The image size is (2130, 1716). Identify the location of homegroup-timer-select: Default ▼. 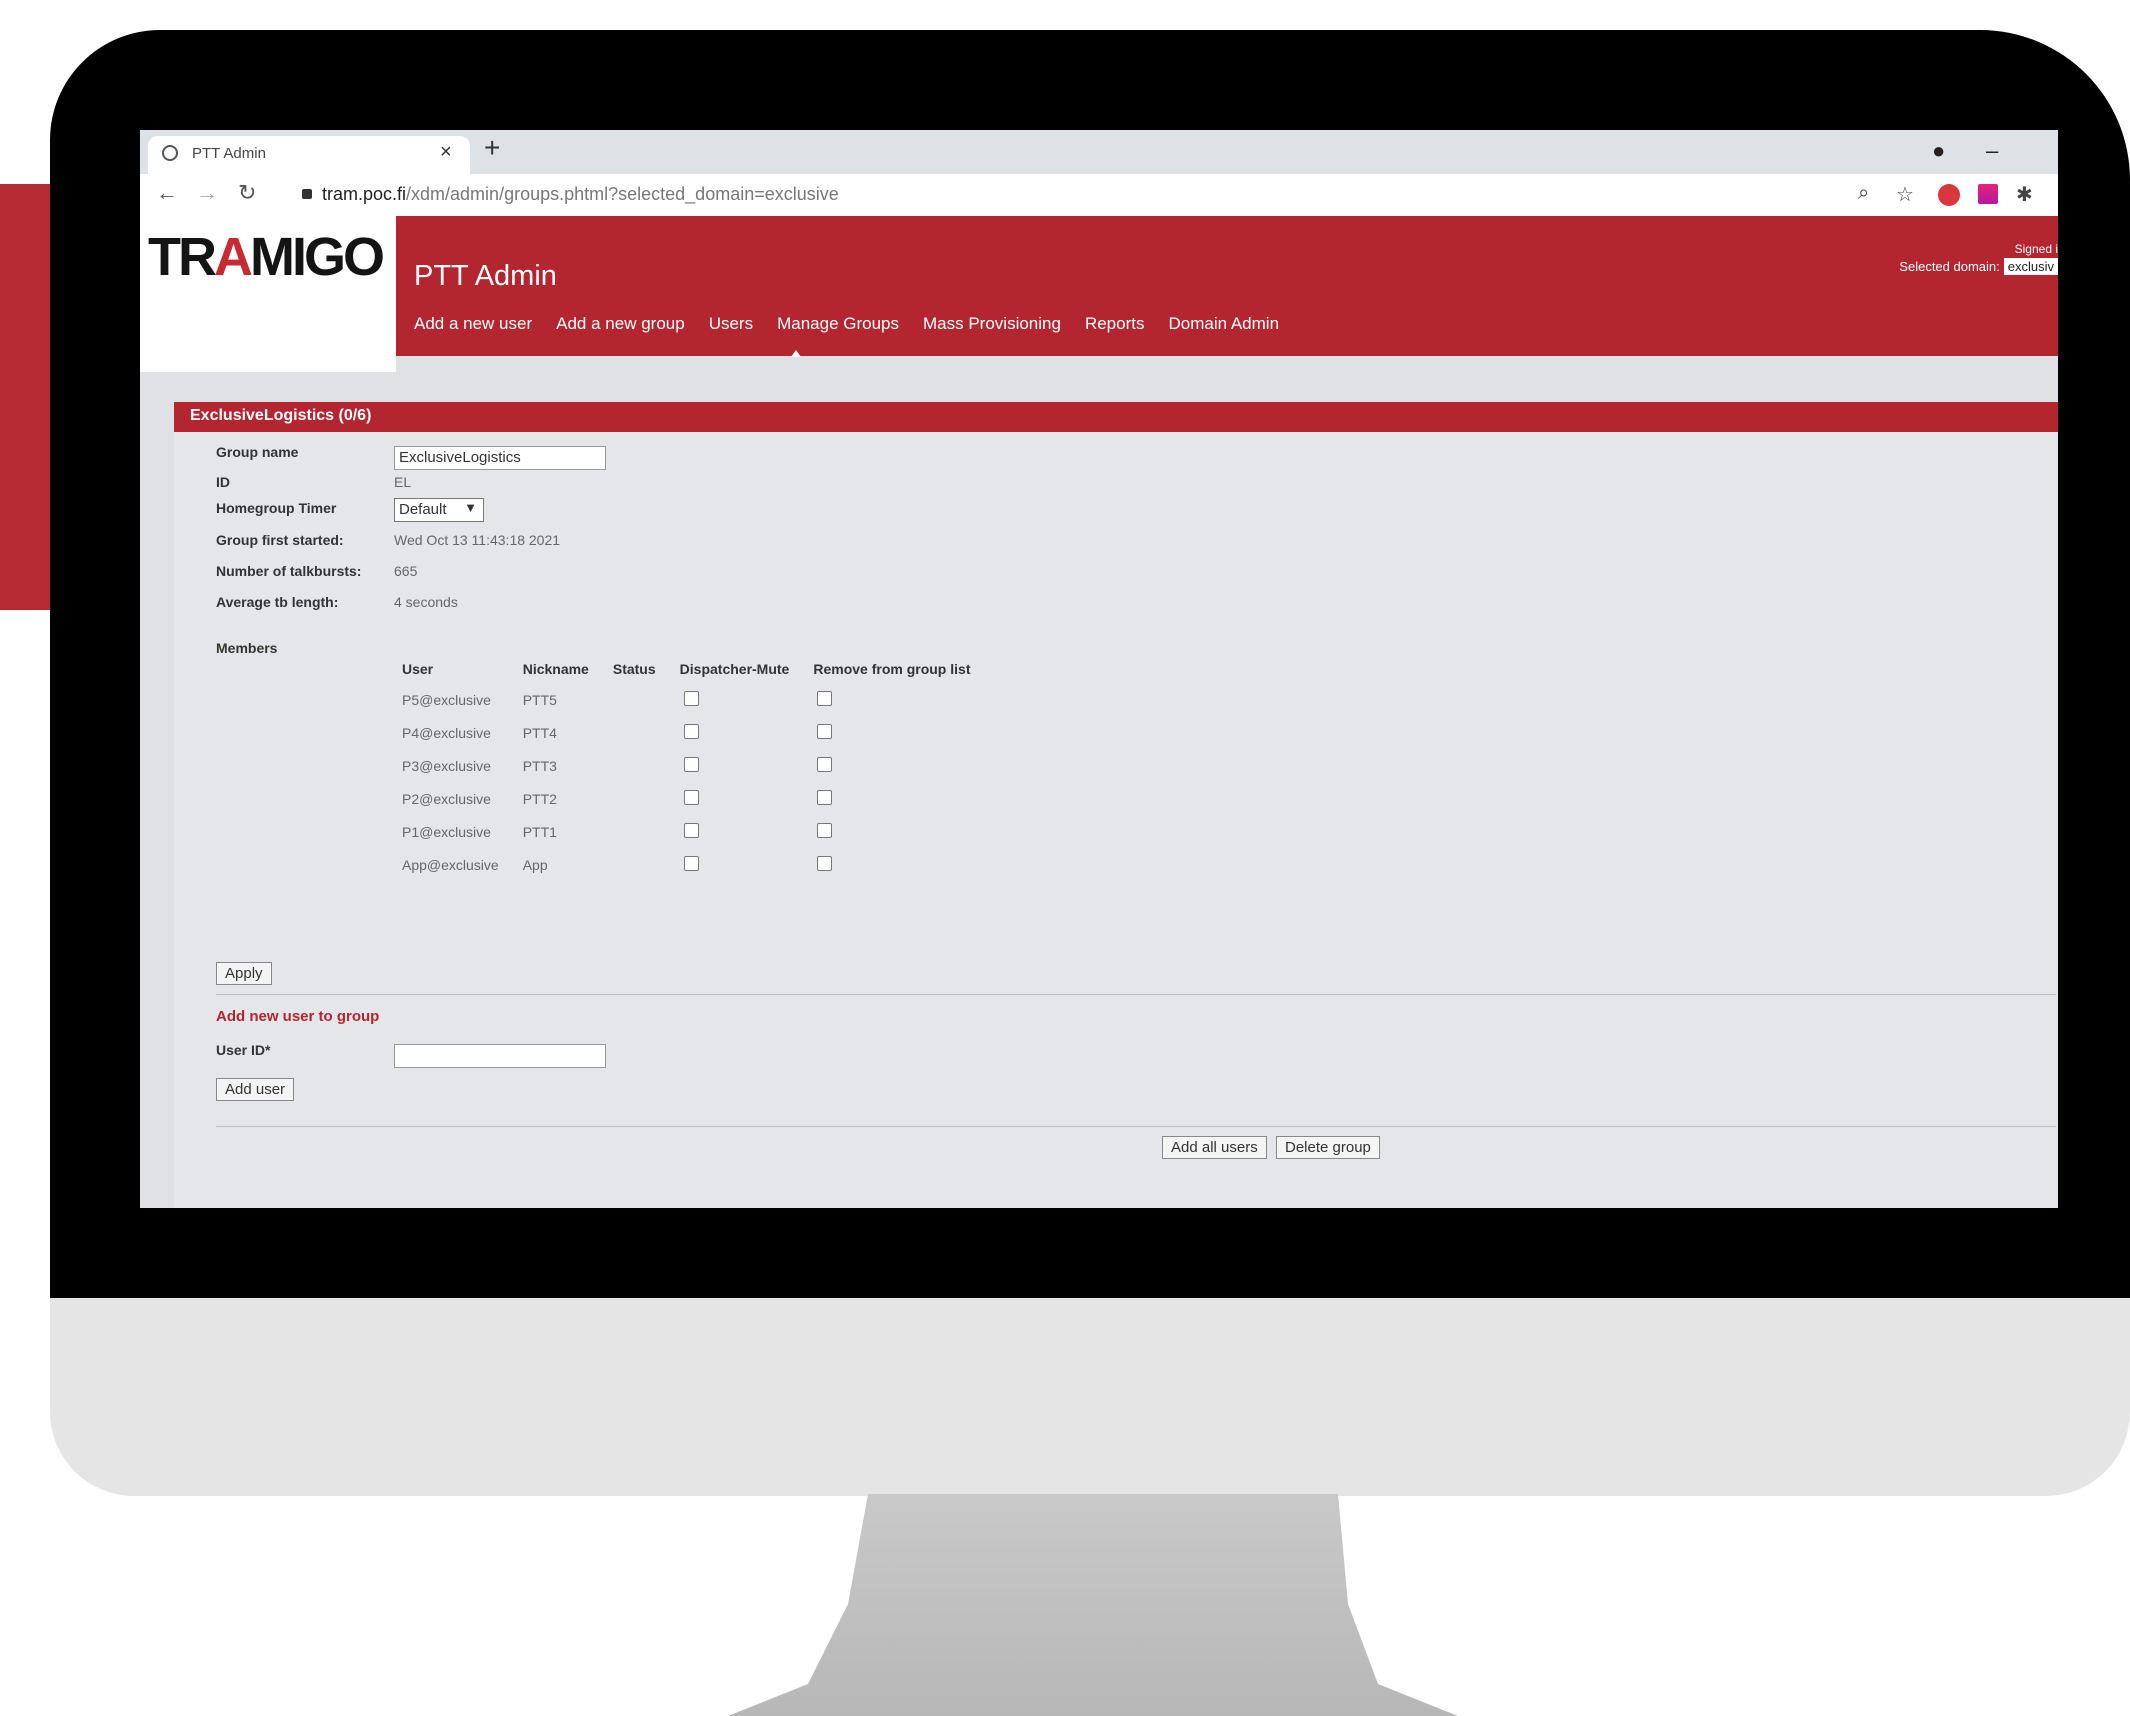
(439, 510).